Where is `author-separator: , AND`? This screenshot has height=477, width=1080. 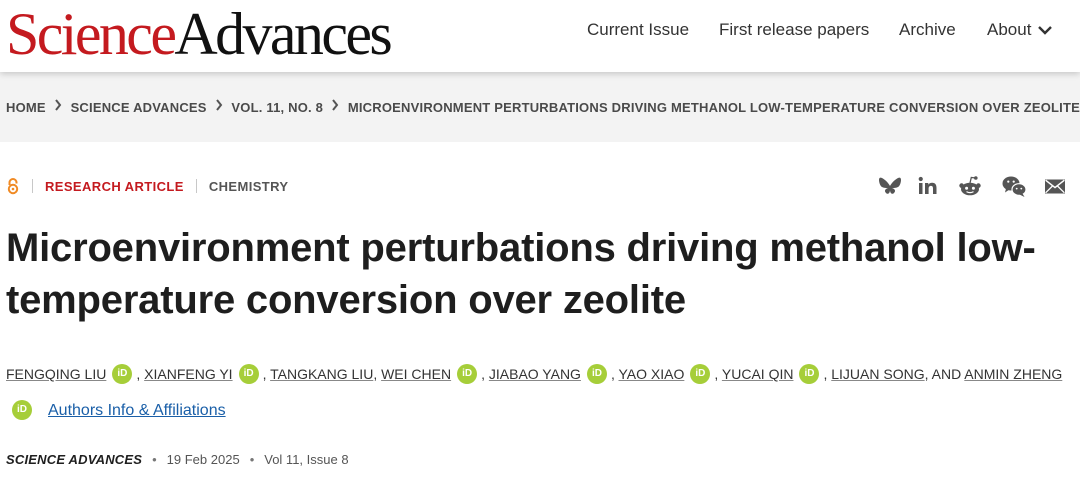 author-separator: , AND is located at coordinates (944, 374).